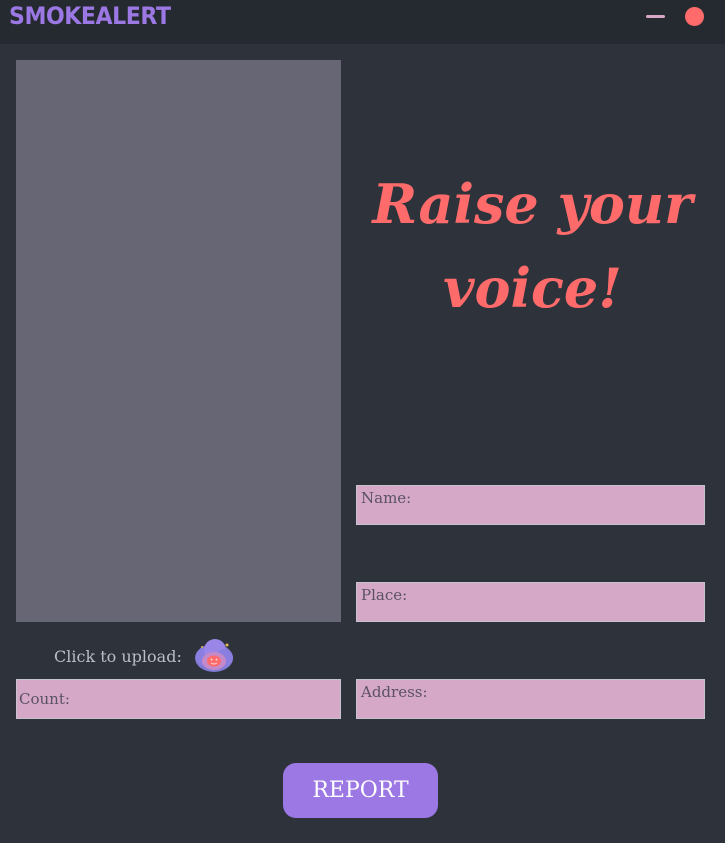 Image resolution: width=725 pixels, height=843 pixels. What do you see at coordinates (532, 204) in the screenshot?
I see `headline-line-1: Raise your` at bounding box center [532, 204].